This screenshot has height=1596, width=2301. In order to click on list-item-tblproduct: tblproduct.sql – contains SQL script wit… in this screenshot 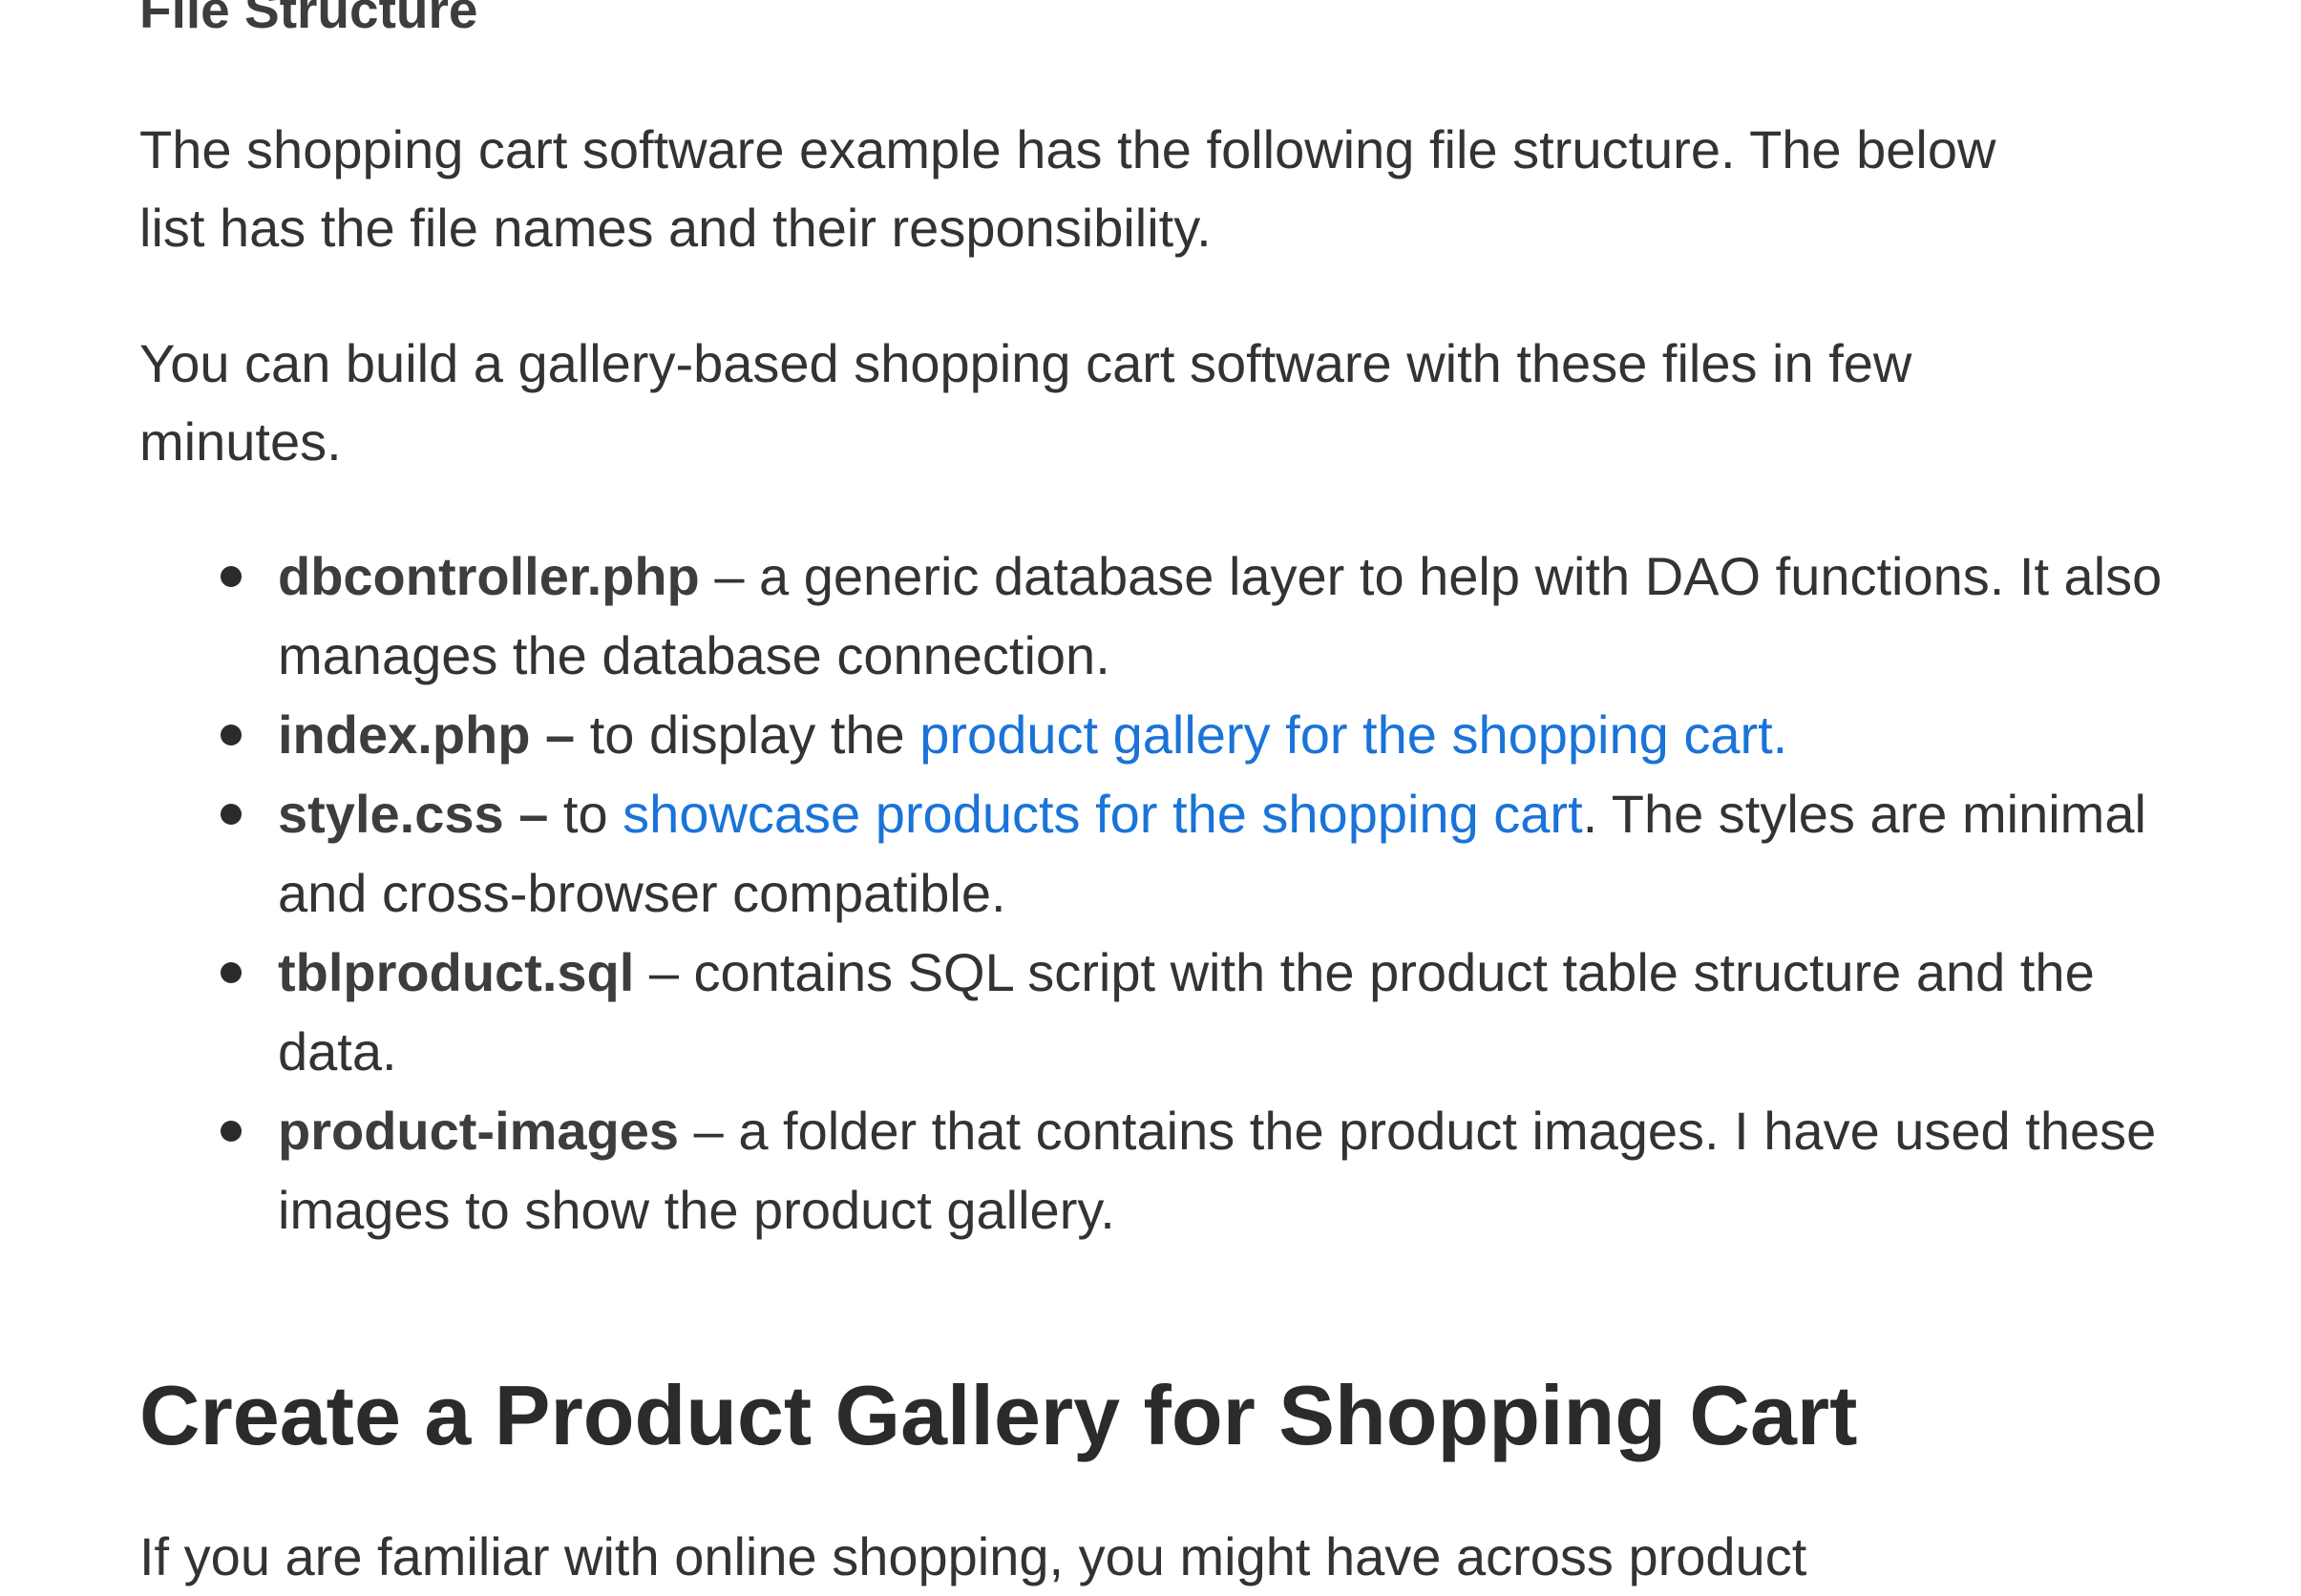, I will do `click(1213, 1012)`.